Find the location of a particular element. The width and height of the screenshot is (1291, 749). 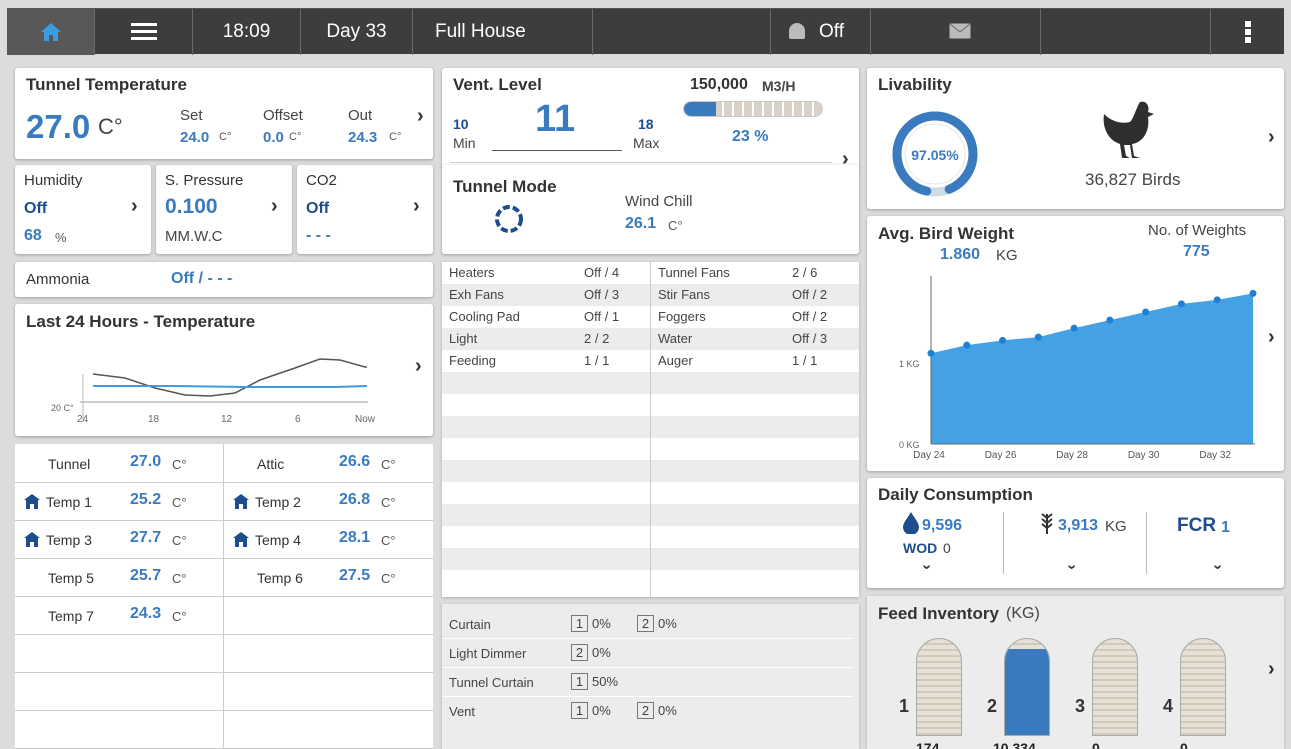

last24-tick: Now is located at coordinates (365, 419).